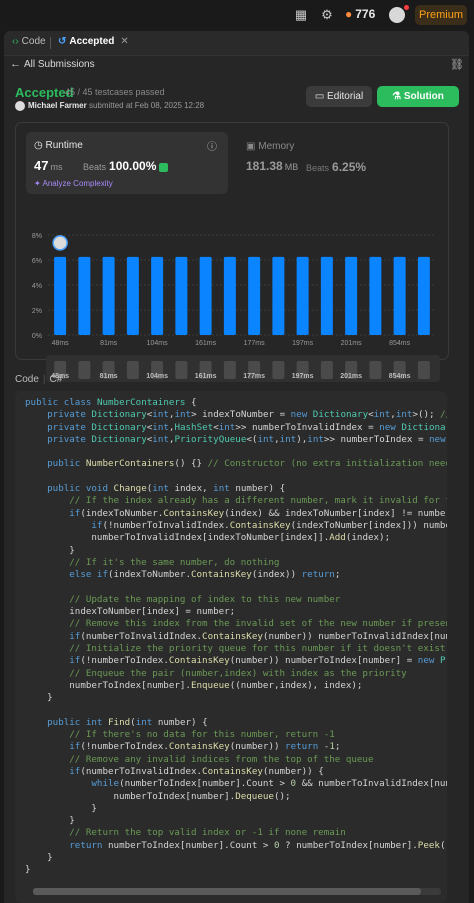  I want to click on overview-tick-label: 104ms, so click(157, 376).